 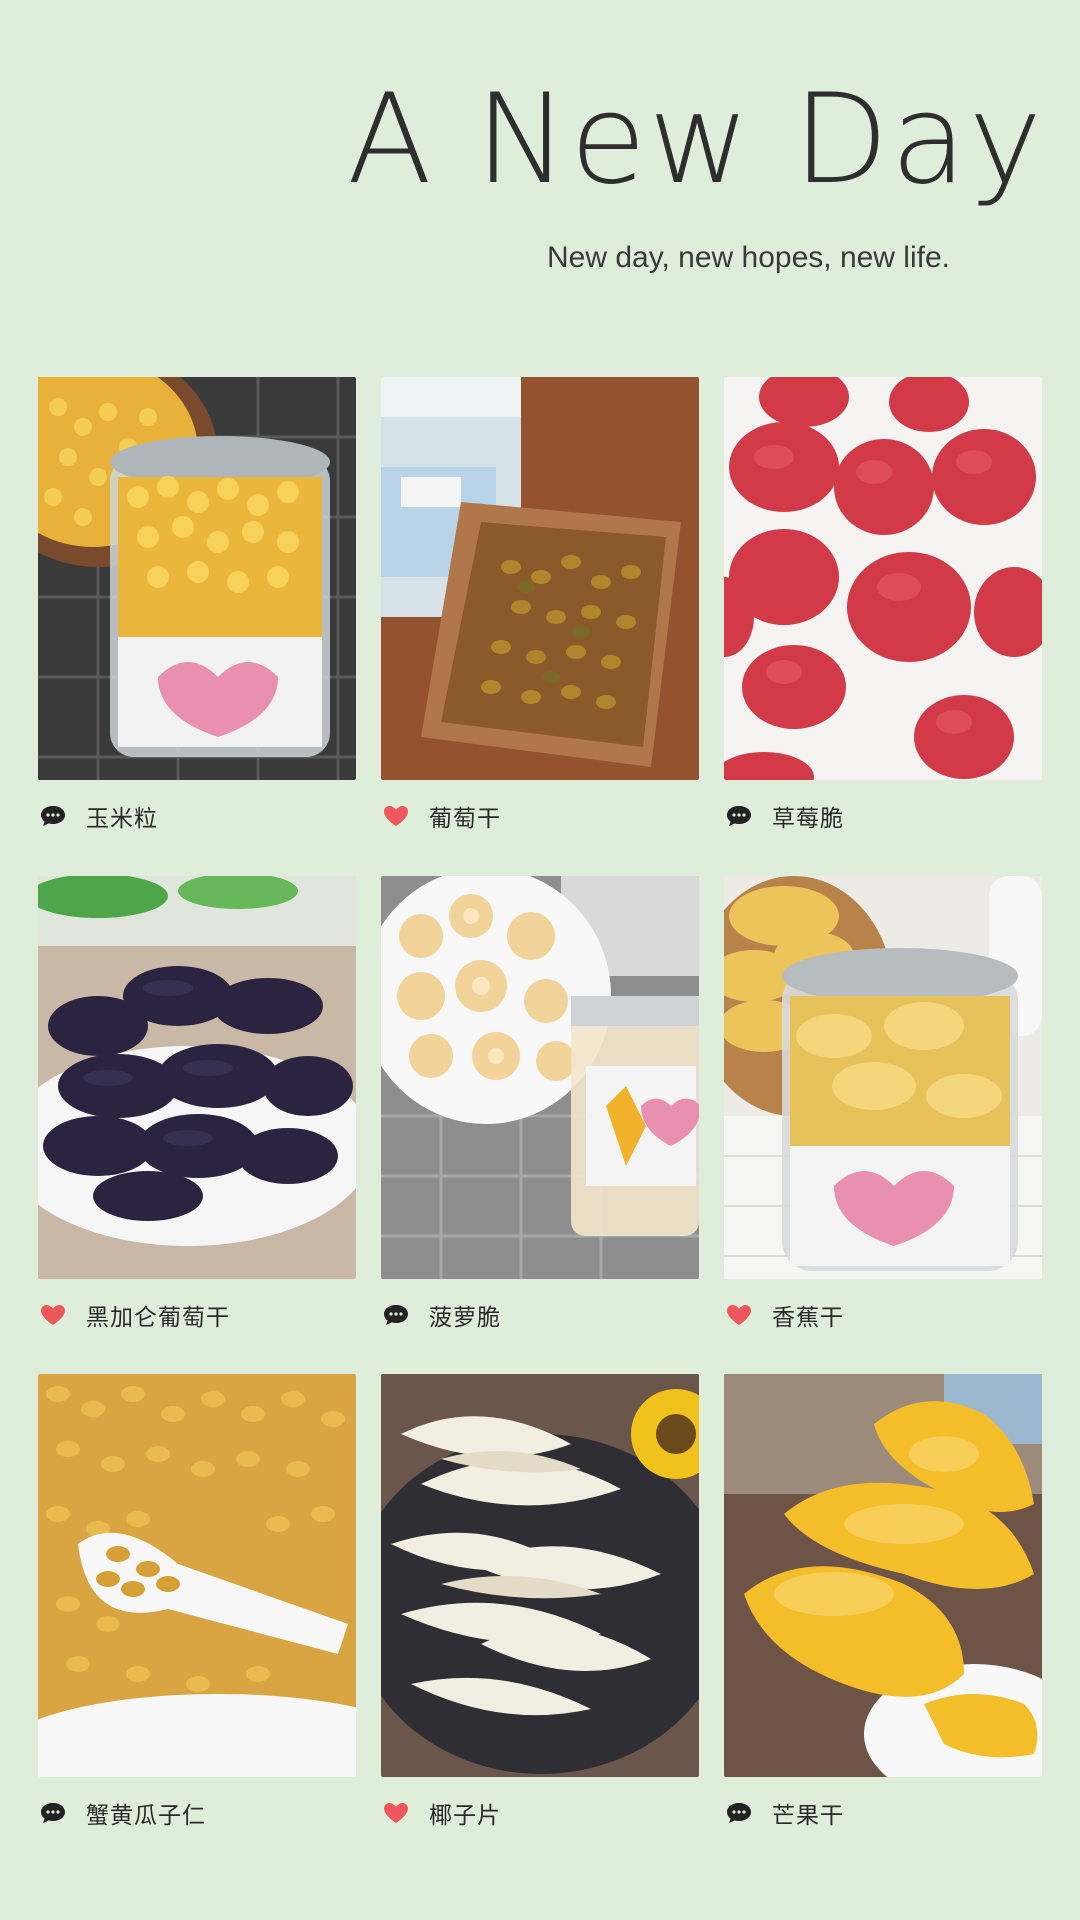 I want to click on product-name: 椰子片, so click(x=465, y=1816).